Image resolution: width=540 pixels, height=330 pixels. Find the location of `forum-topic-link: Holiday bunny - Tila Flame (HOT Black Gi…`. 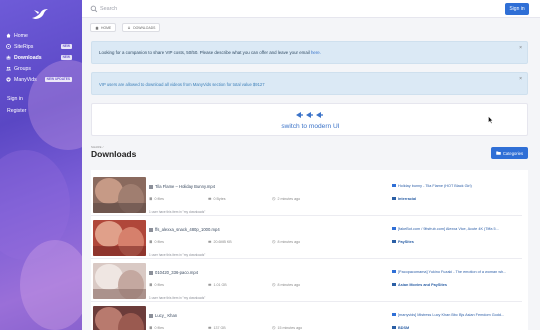

forum-topic-link: Holiday bunny - Tila Flame (HOT Black Gi… is located at coordinates (457, 186).